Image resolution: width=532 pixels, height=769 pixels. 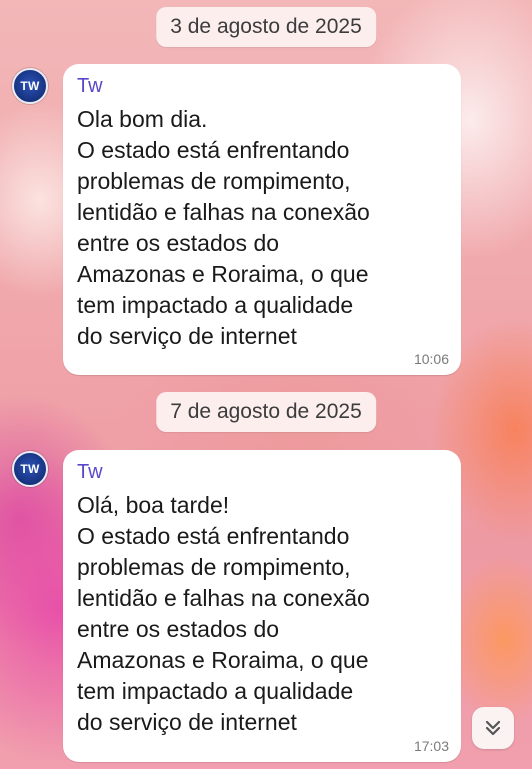 I want to click on date-separator: 3 de agosto de 2025, so click(x=266, y=27).